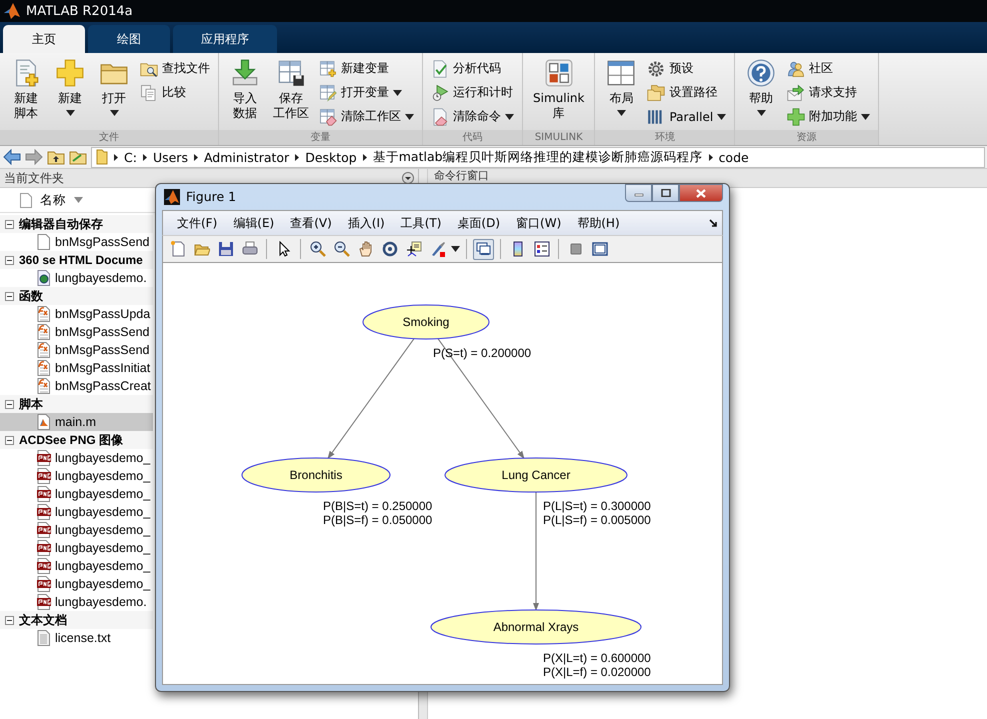 The height and width of the screenshot is (719, 987). Describe the element at coordinates (665, 193) in the screenshot. I see `maximize-button` at that location.